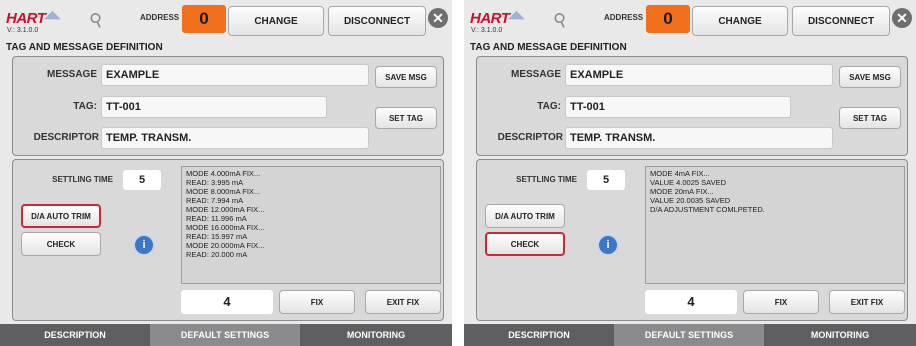 Image resolution: width=916 pixels, height=346 pixels. I want to click on log-line: READ: 15.997 mA, so click(217, 236).